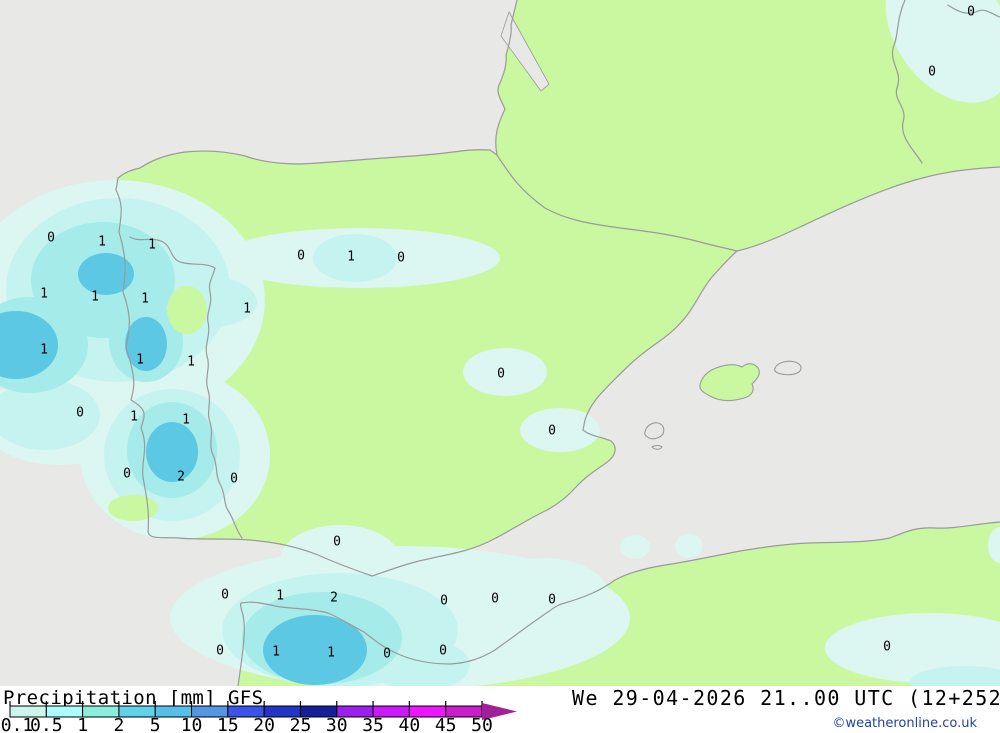  What do you see at coordinates (228, 724) in the screenshot?
I see `scale-label: 15` at bounding box center [228, 724].